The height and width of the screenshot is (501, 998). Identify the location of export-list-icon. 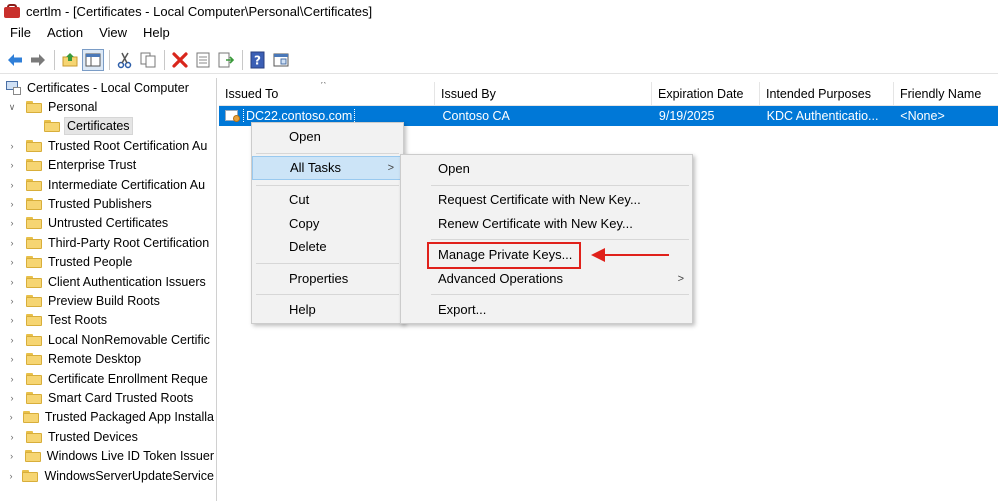
(226, 60).